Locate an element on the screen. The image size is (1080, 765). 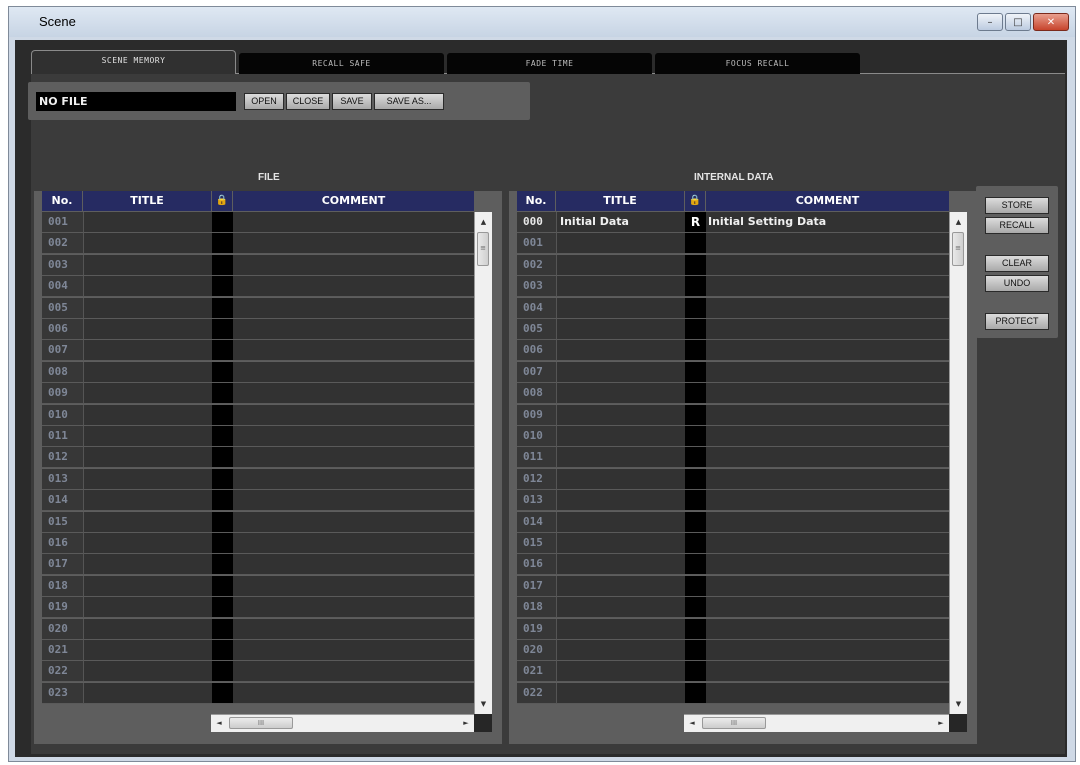
scene-number: 004 is located at coordinates (62, 287).